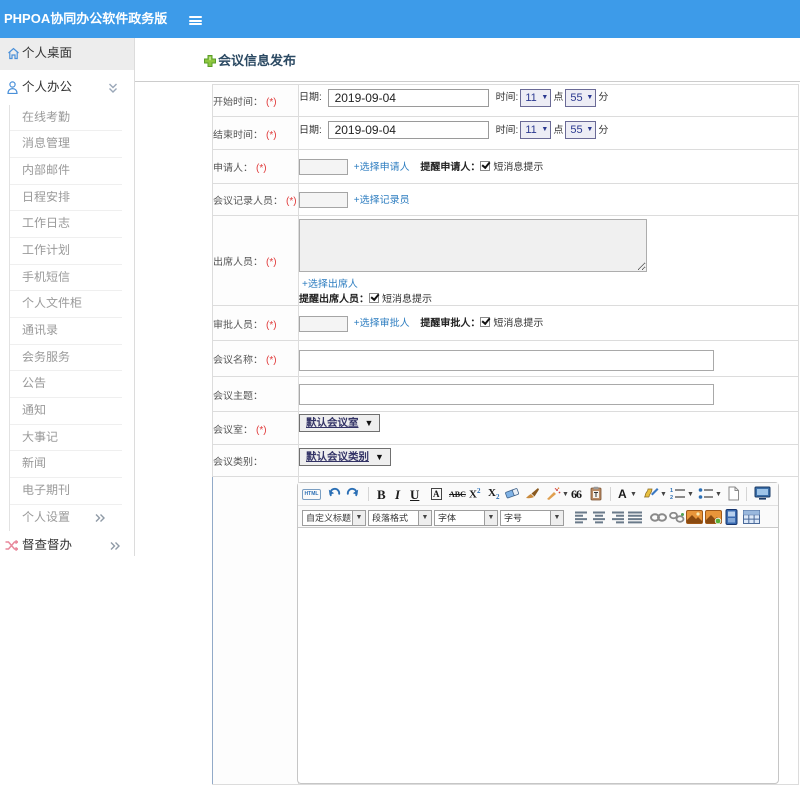  Describe the element at coordinates (671, 491) in the screenshot. I see `svg-text: 1` at that location.